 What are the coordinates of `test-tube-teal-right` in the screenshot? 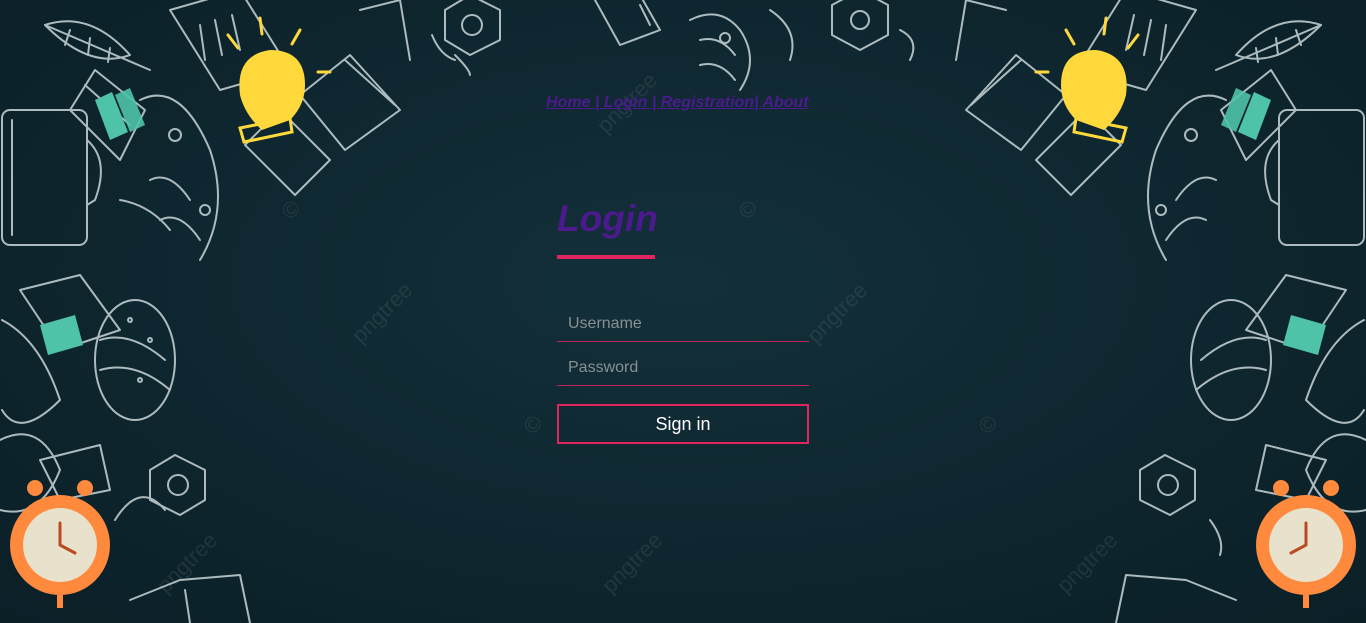 It's located at (1273, 221).